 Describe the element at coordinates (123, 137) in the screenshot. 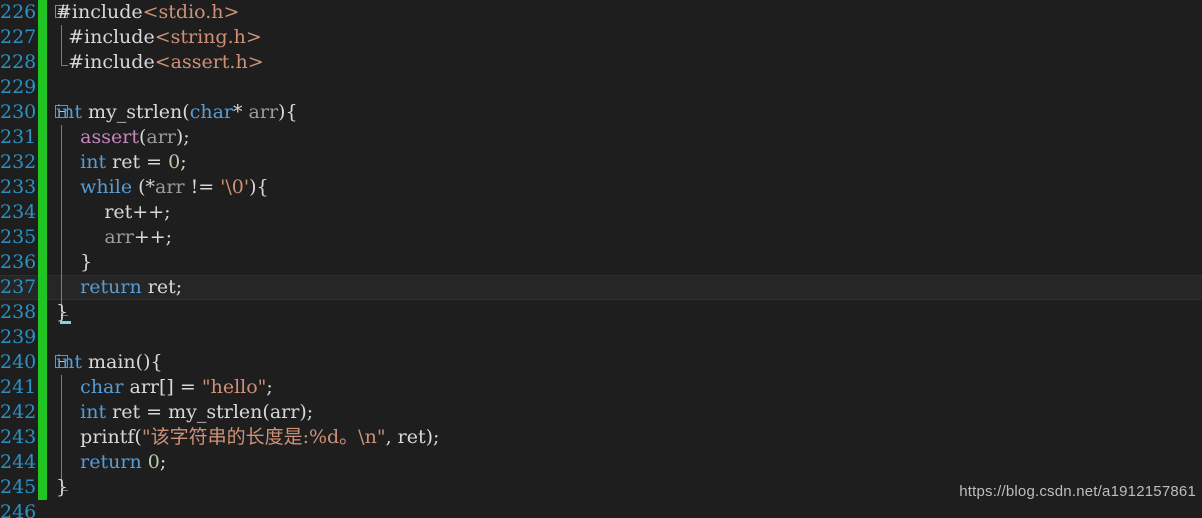

I see `code-text: assert(arr);` at that location.